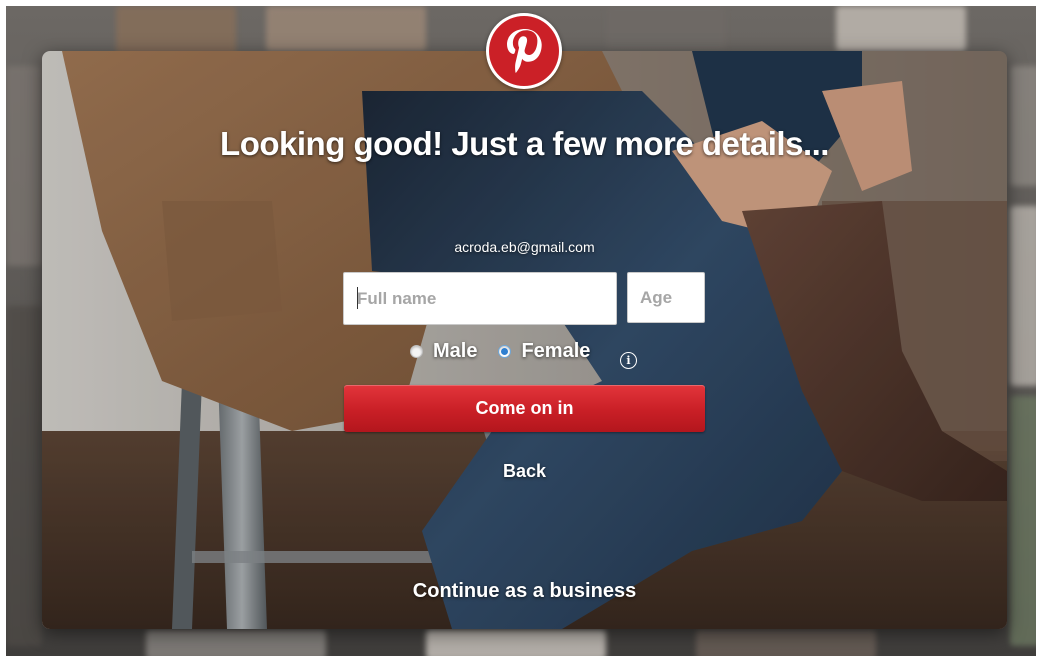  I want to click on male-radio: Male, so click(443, 351).